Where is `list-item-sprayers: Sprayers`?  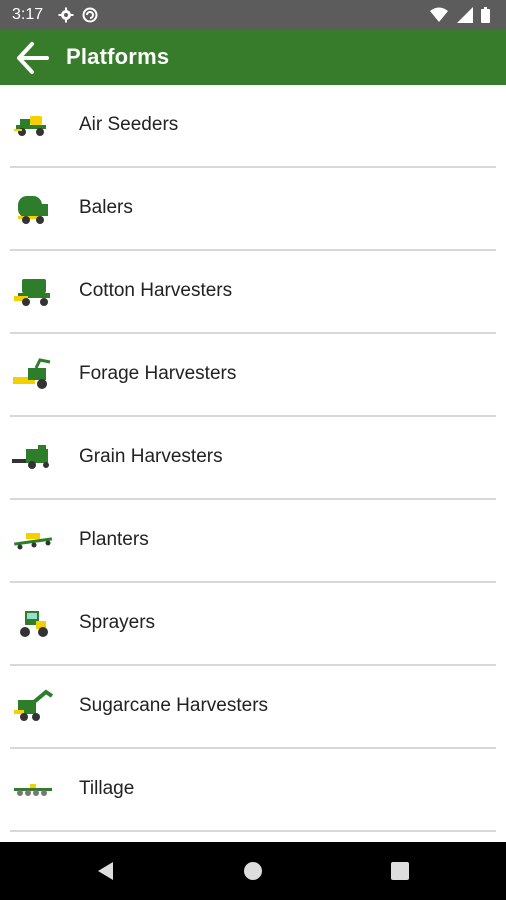 list-item-sprayers: Sprayers is located at coordinates (253, 624).